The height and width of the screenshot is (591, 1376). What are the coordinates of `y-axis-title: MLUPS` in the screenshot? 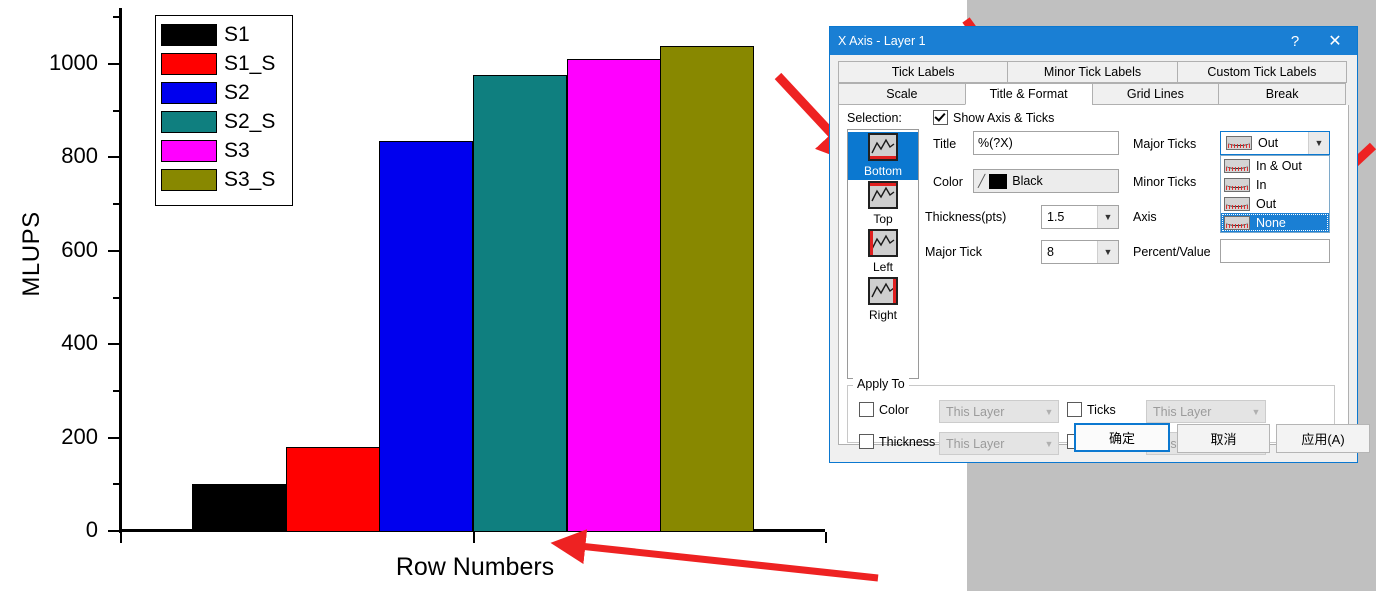 It's located at (31, 254).